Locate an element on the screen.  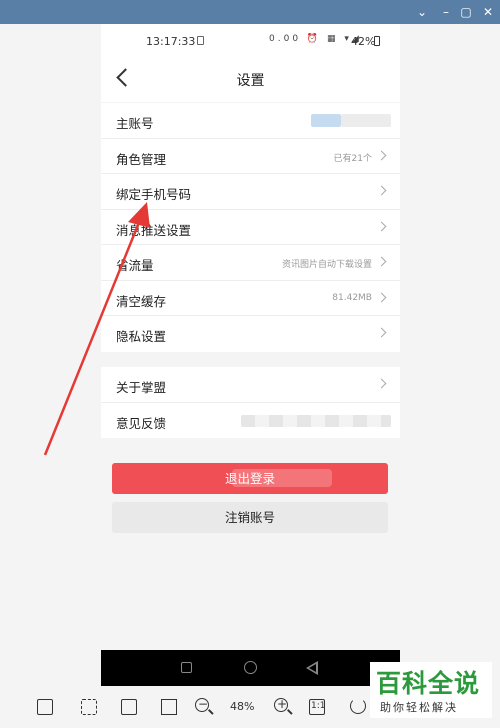
actual-size-label: 1:1 is located at coordinates (318, 706).